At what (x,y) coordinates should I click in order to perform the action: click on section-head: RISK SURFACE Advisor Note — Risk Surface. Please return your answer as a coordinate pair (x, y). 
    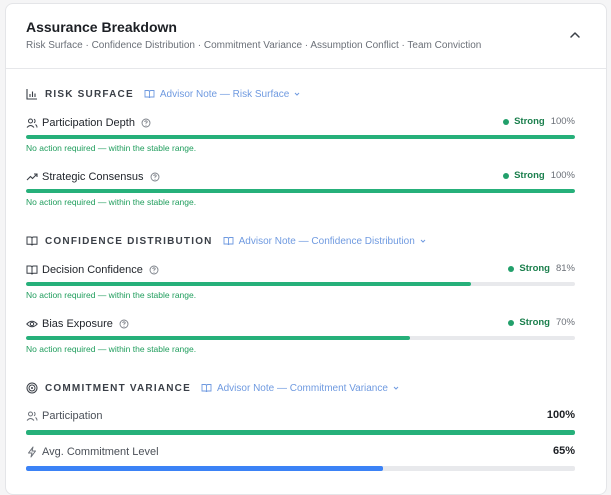
    Looking at the image, I should click on (300, 94).